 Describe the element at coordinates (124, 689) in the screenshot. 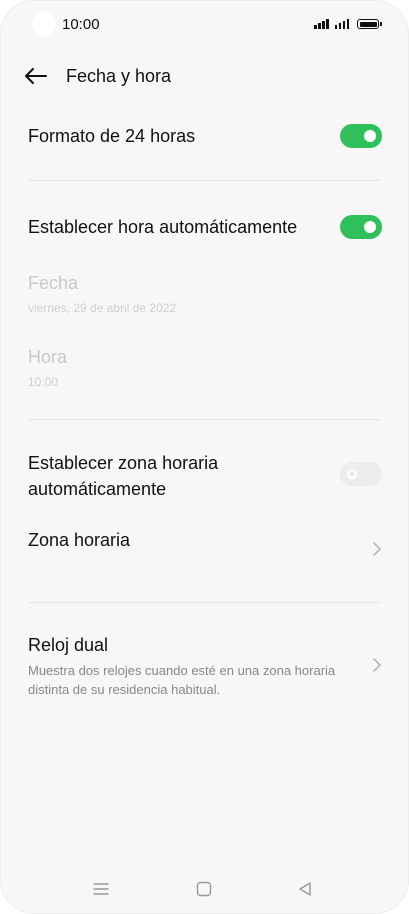

I see `dual-clock-description-line2: distinta de su residencia habitual.` at that location.